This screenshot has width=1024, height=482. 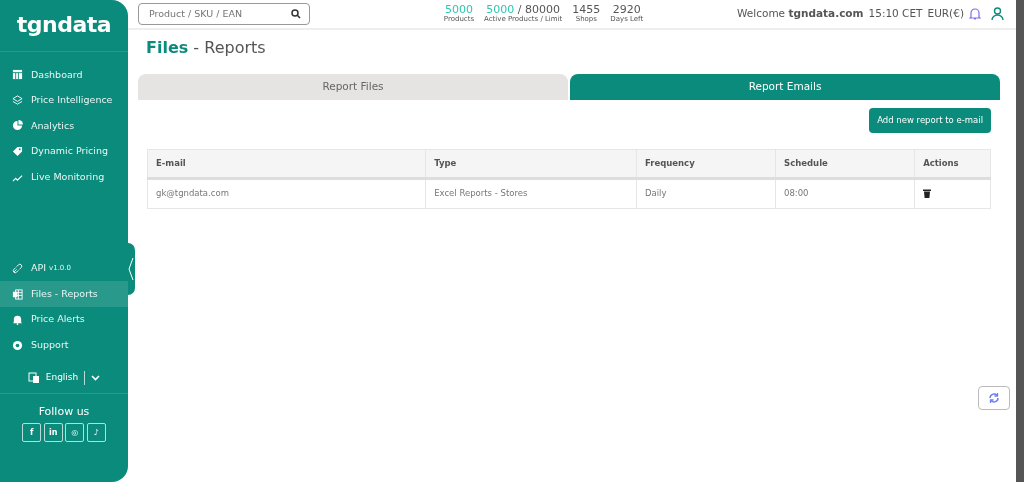 What do you see at coordinates (997, 14) in the screenshot?
I see `user-icon` at bounding box center [997, 14].